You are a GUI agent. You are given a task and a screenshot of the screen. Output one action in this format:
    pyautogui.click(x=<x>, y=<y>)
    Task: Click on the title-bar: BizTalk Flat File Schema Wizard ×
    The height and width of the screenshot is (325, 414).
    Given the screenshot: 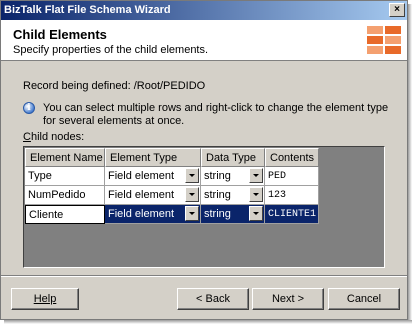 What is the action you would take?
    pyautogui.click(x=204, y=10)
    